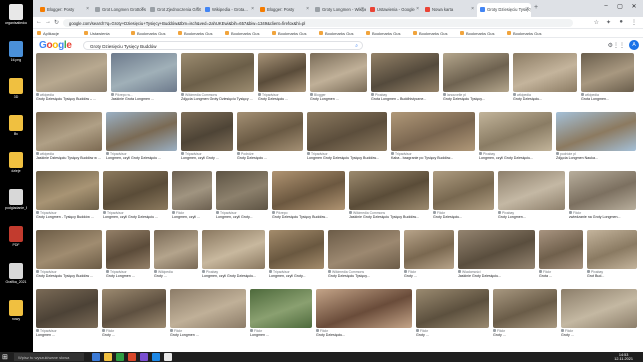 Image resolution: width=643 pixels, height=362 pixels. Describe the element at coordinates (449, 10) in the screenshot. I see `browser-tab: Nowa karta ×` at that location.